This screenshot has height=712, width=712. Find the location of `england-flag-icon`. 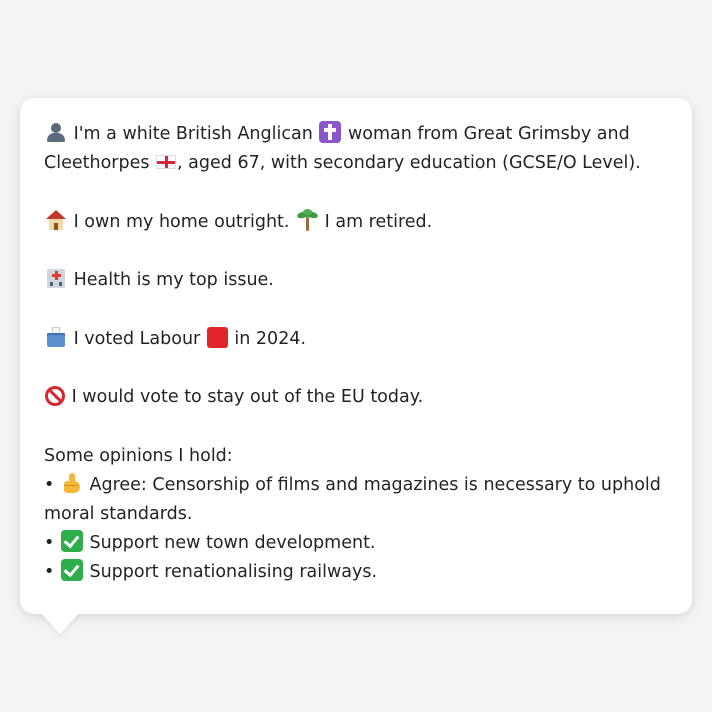

england-flag-icon is located at coordinates (166, 162).